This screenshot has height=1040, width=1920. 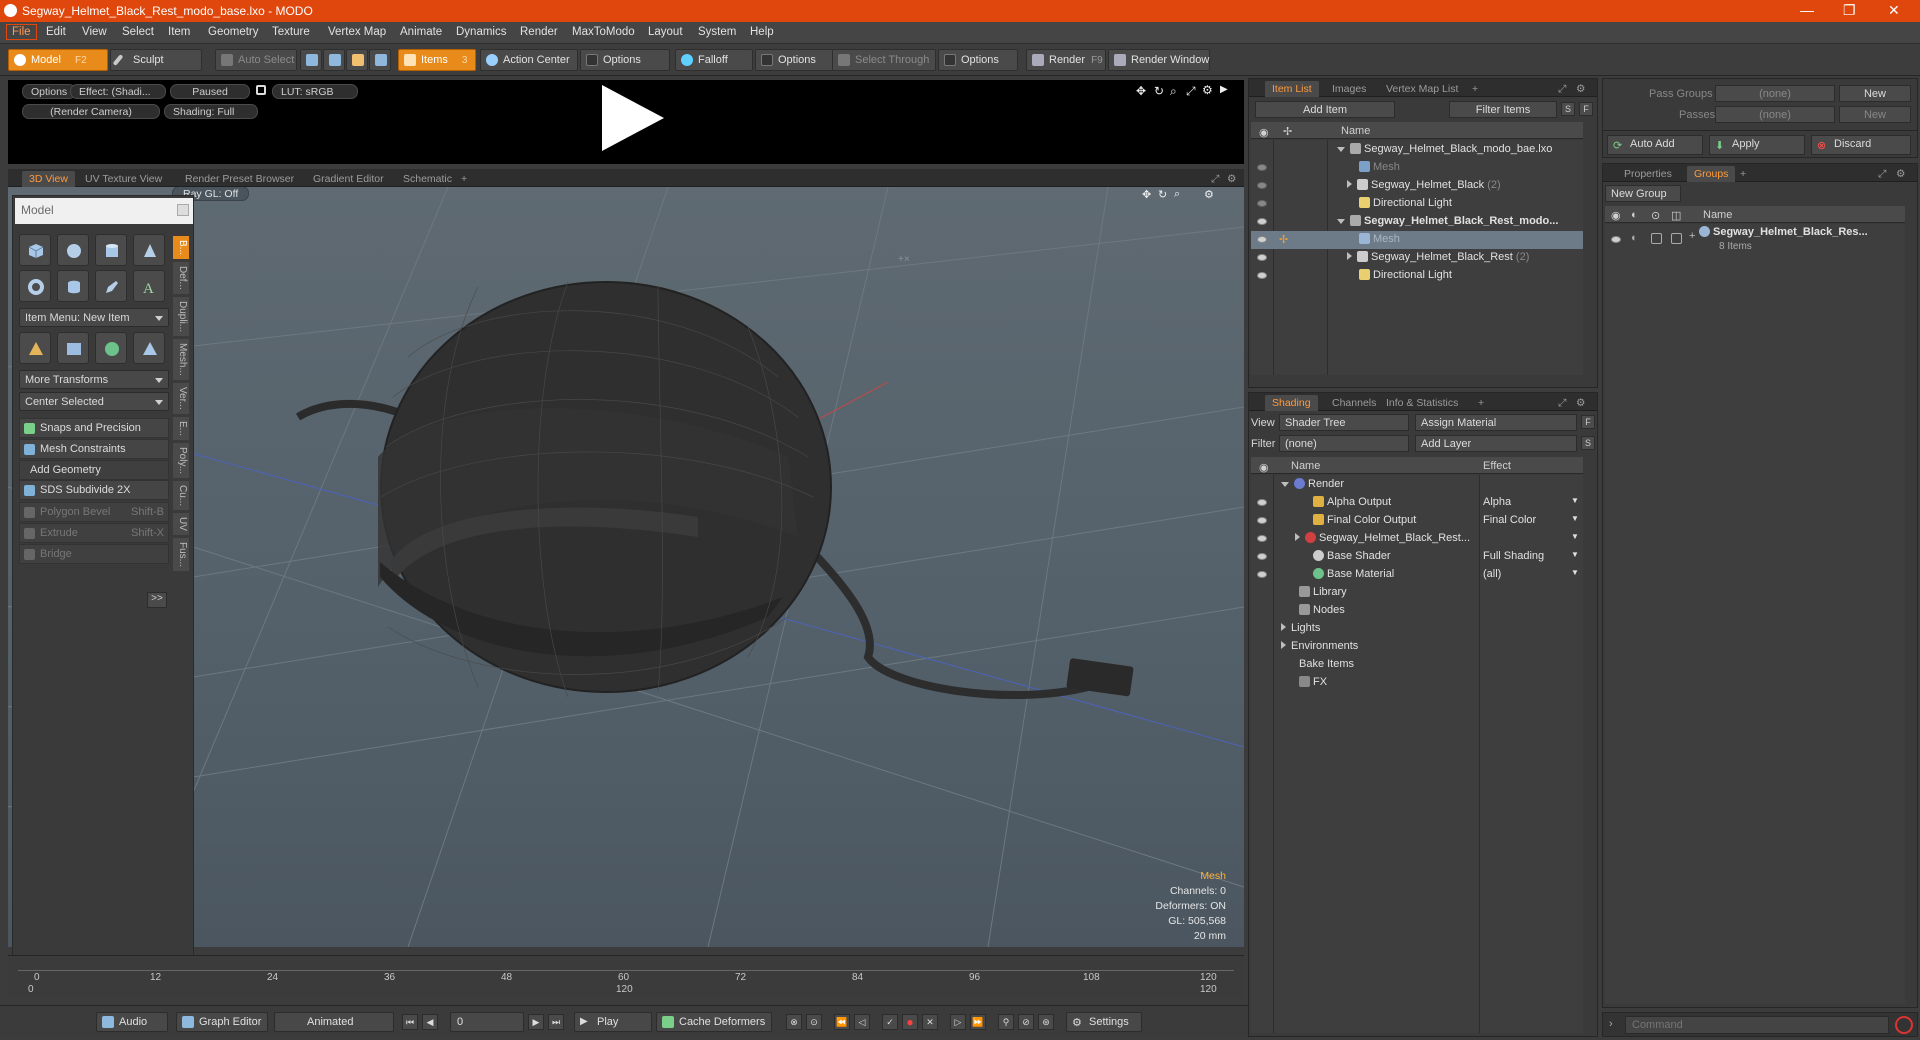 What do you see at coordinates (529, 60) in the screenshot?
I see `action-center-button: Action Center` at bounding box center [529, 60].